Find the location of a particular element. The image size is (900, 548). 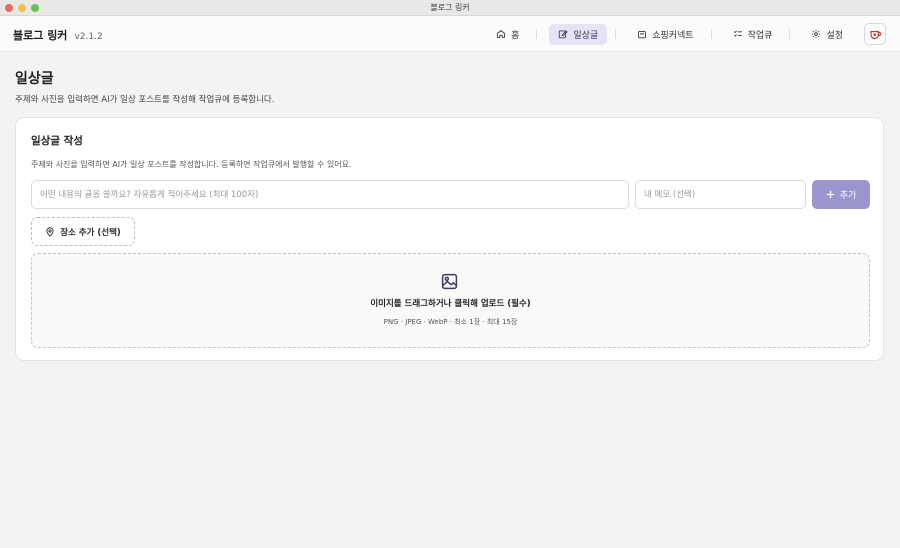

plus-icon is located at coordinates (830, 194).